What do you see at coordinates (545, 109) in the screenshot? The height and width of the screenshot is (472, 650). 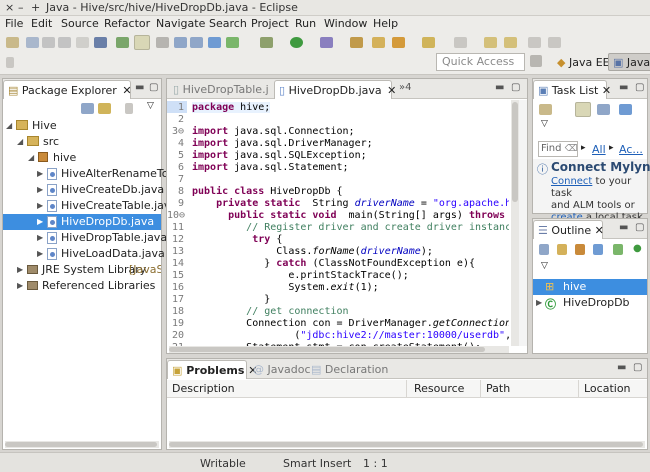 I see `new-task-icon` at bounding box center [545, 109].